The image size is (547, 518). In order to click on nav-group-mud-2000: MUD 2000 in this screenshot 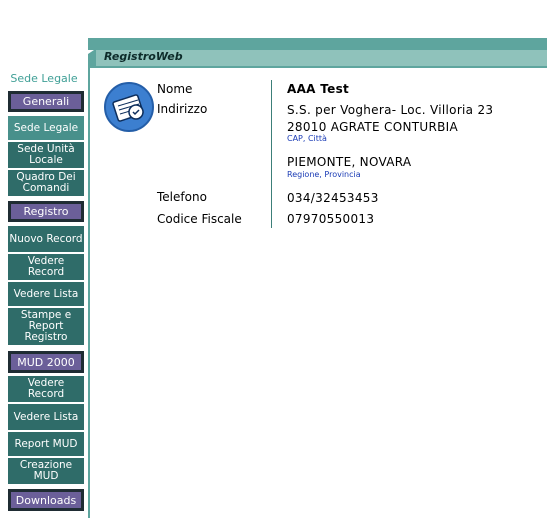, I will do `click(46, 362)`.